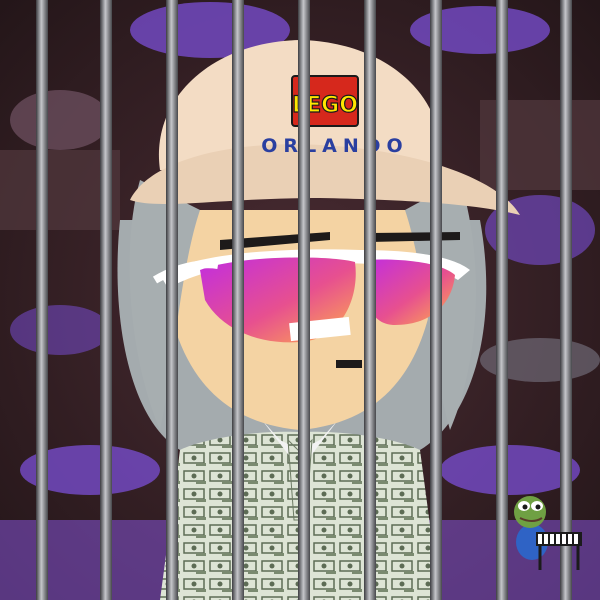  I want to click on cap-location-text: ORLANDO, so click(334, 146).